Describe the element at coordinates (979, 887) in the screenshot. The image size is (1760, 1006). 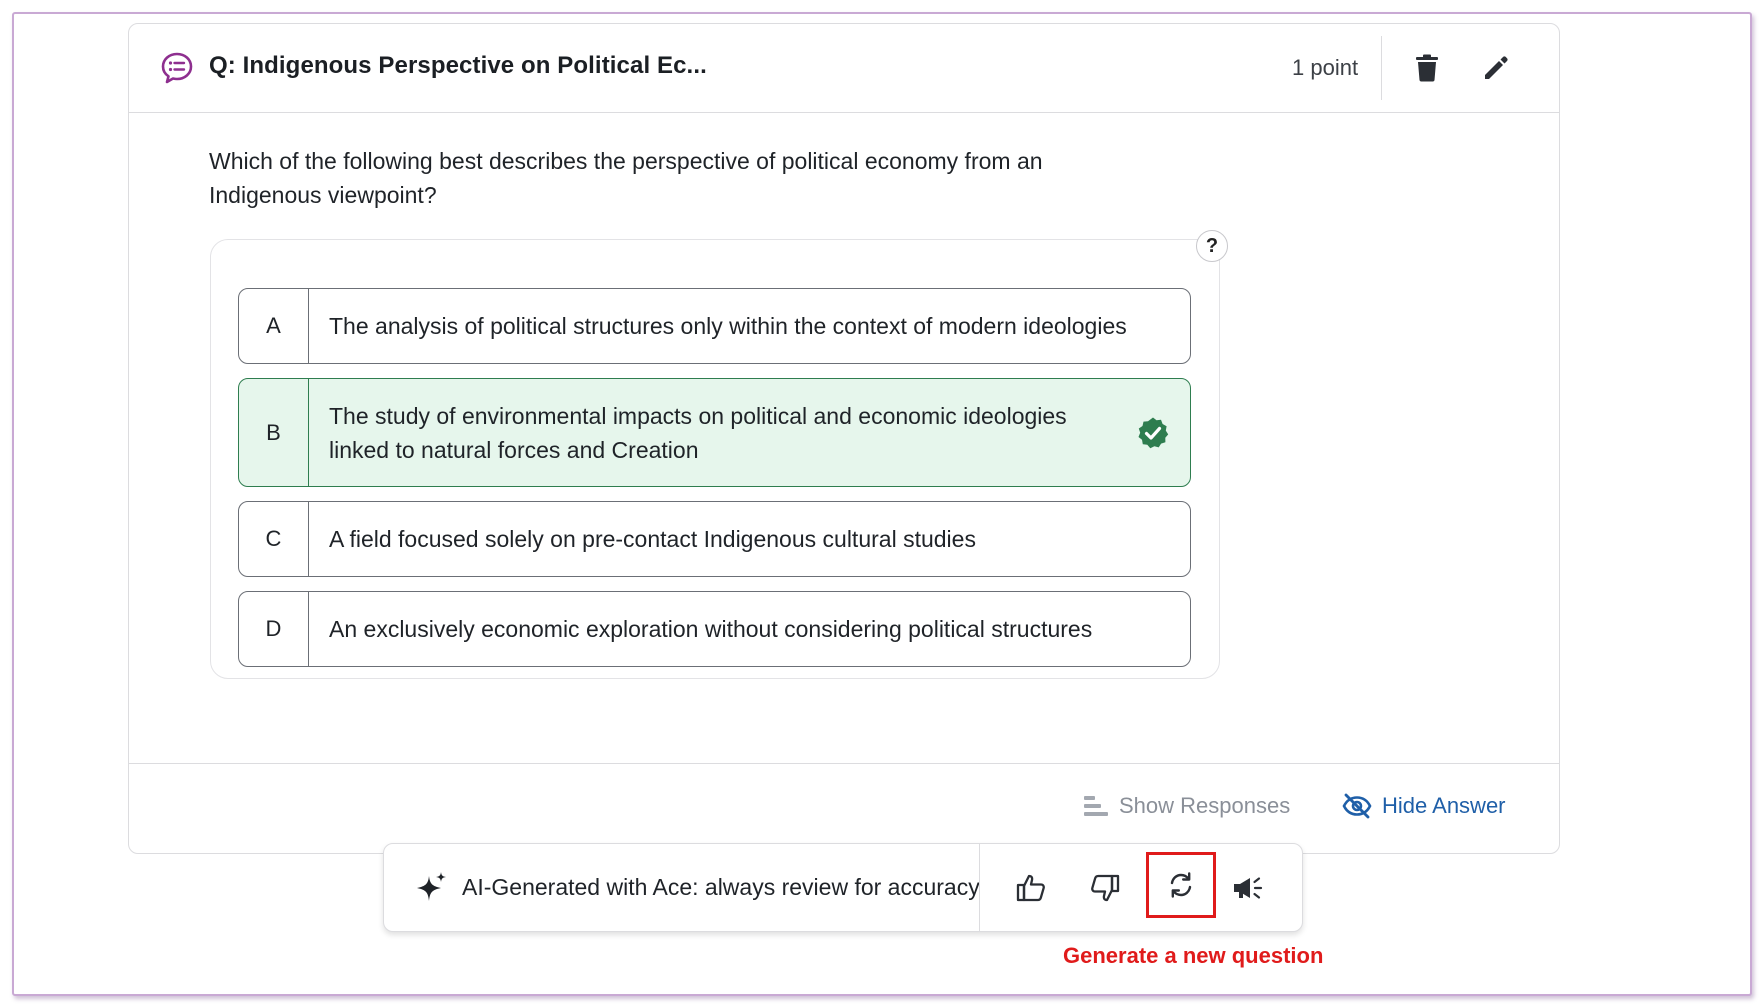
I see `ai-bar-divider` at that location.